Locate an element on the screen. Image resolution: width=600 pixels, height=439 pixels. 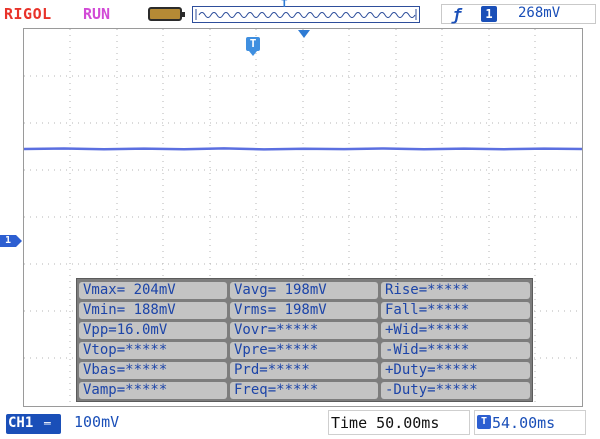
memory-waveform-icon is located at coordinates (306, 14).